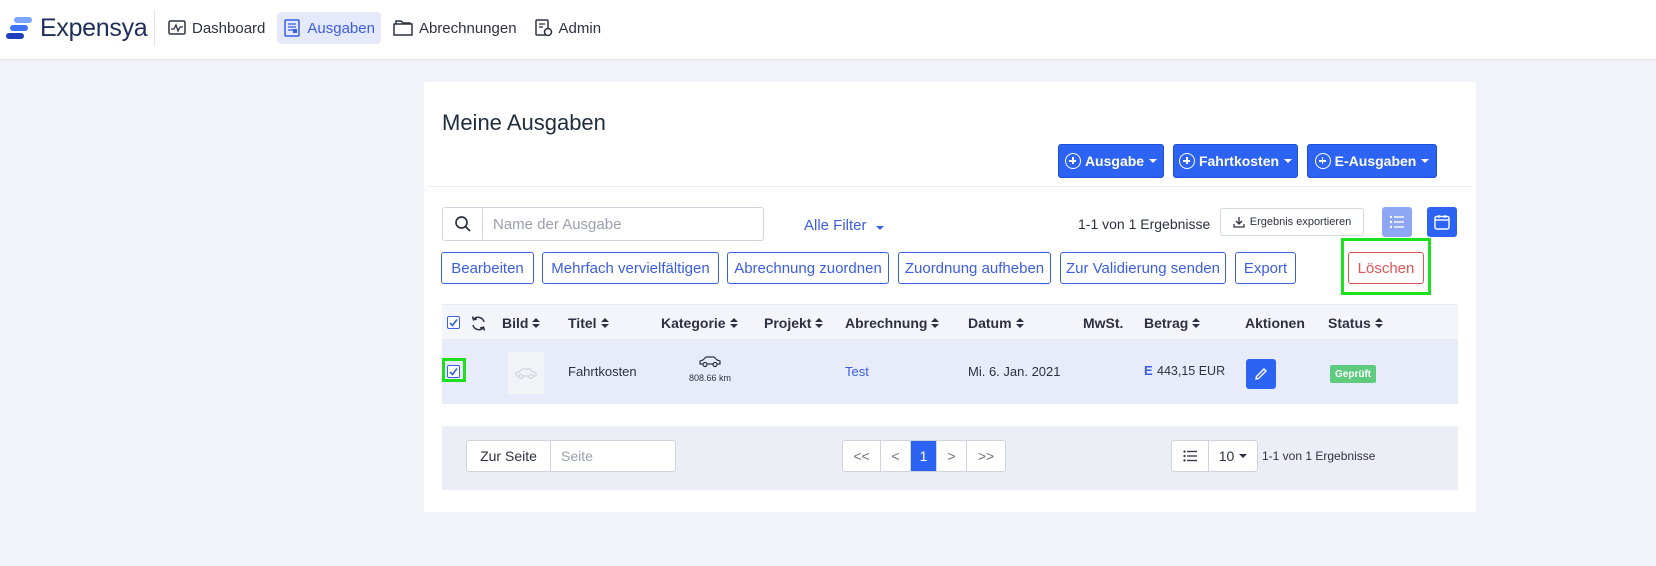  I want to click on status-badge: Geprüft, so click(1353, 374).